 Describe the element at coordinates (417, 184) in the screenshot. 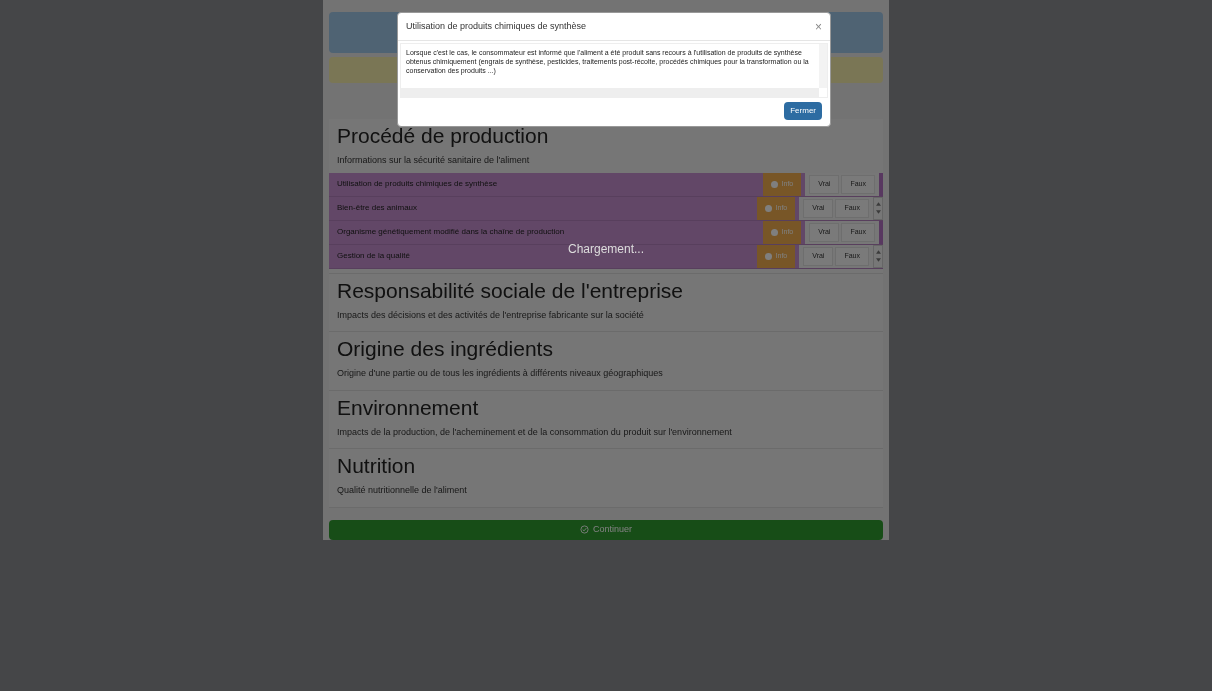

I see `row-label: Utilisation de produits chimiques de synthèse` at that location.